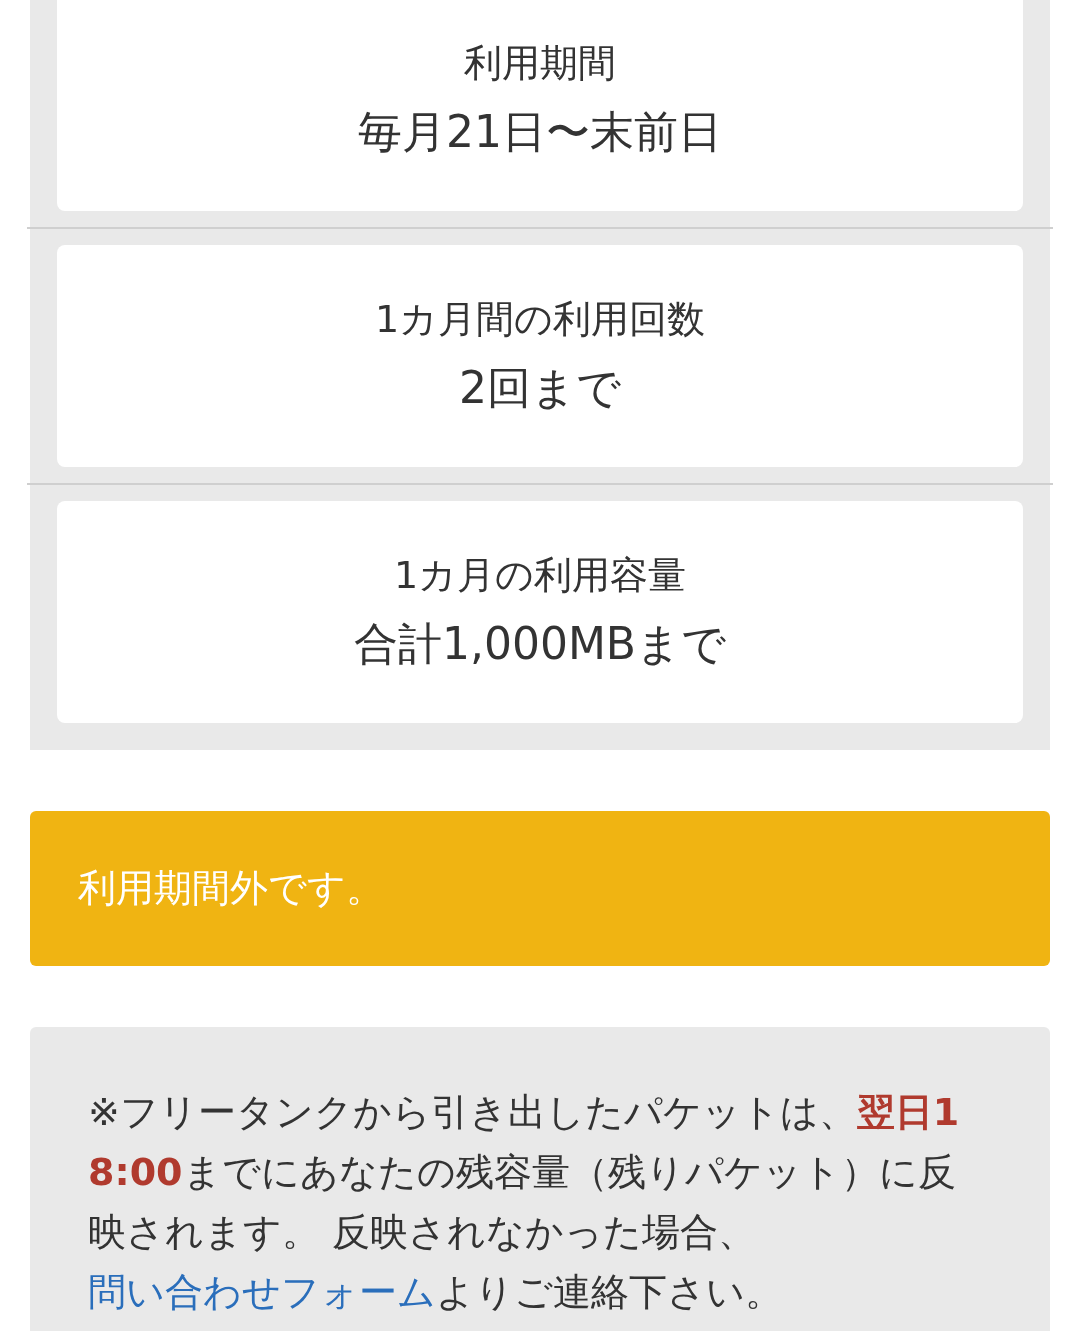  Describe the element at coordinates (540, 63) in the screenshot. I see `condition-label: 利用期間` at that location.